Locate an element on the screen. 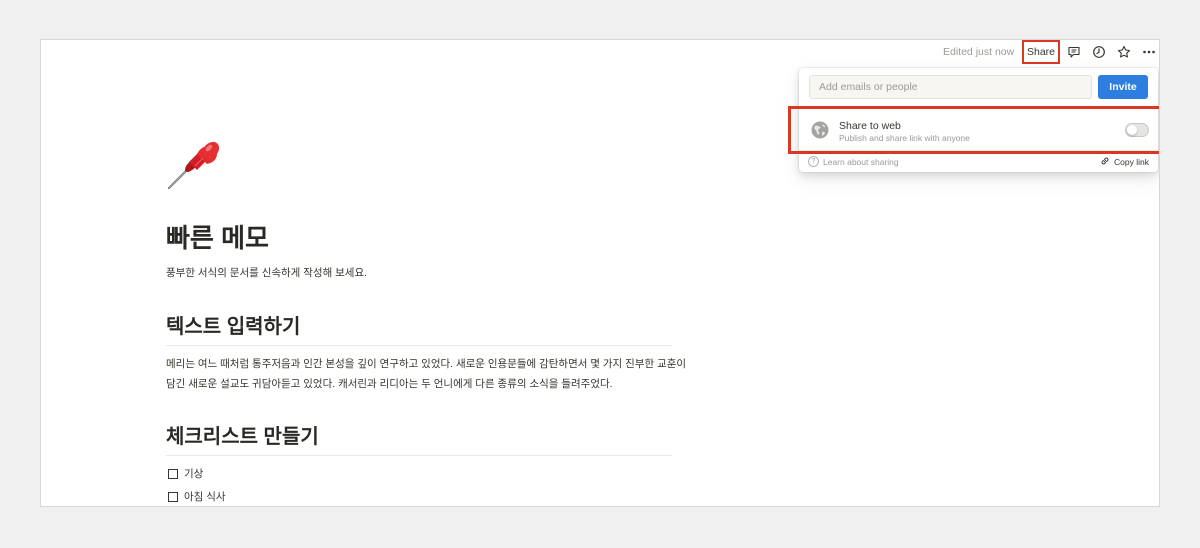 The height and width of the screenshot is (548, 1200). more-icon is located at coordinates (1149, 52).